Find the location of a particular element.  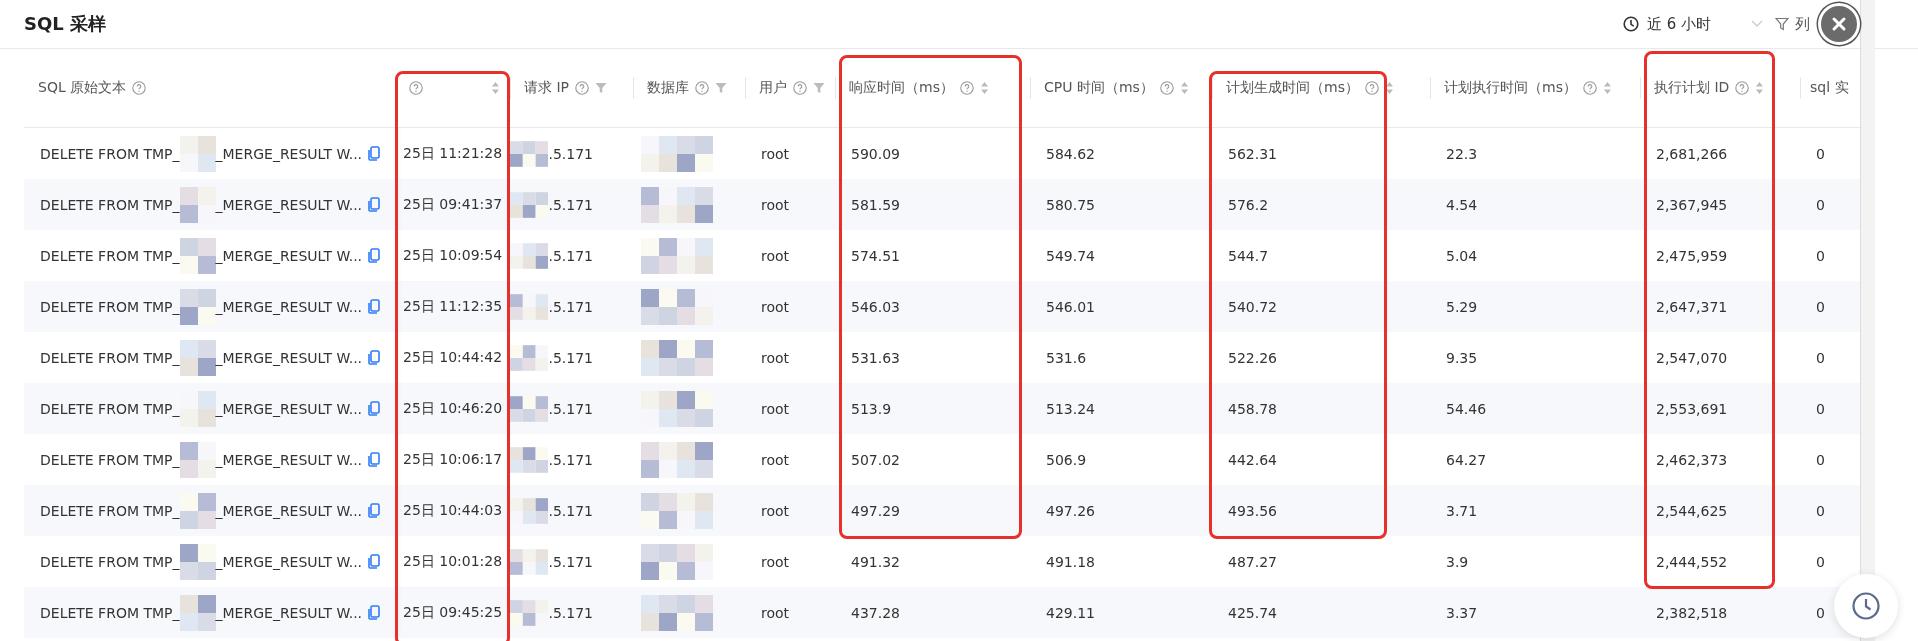

table-cell: 487.27 is located at coordinates (1252, 561).